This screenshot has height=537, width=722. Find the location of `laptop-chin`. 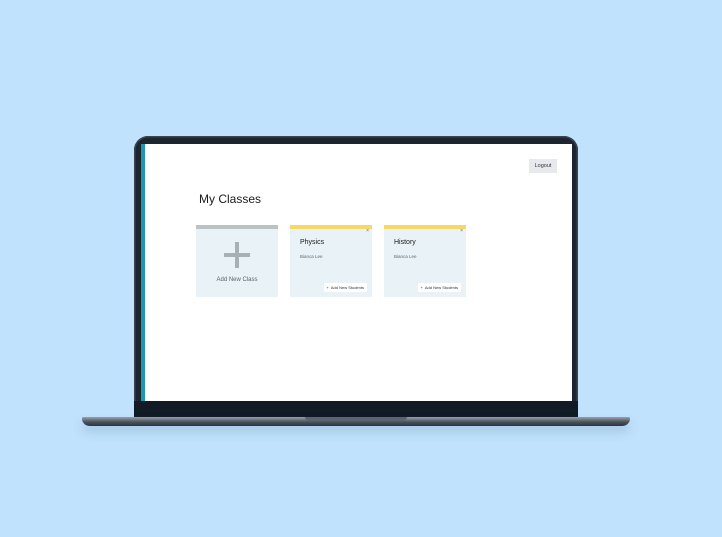

laptop-chin is located at coordinates (356, 409).